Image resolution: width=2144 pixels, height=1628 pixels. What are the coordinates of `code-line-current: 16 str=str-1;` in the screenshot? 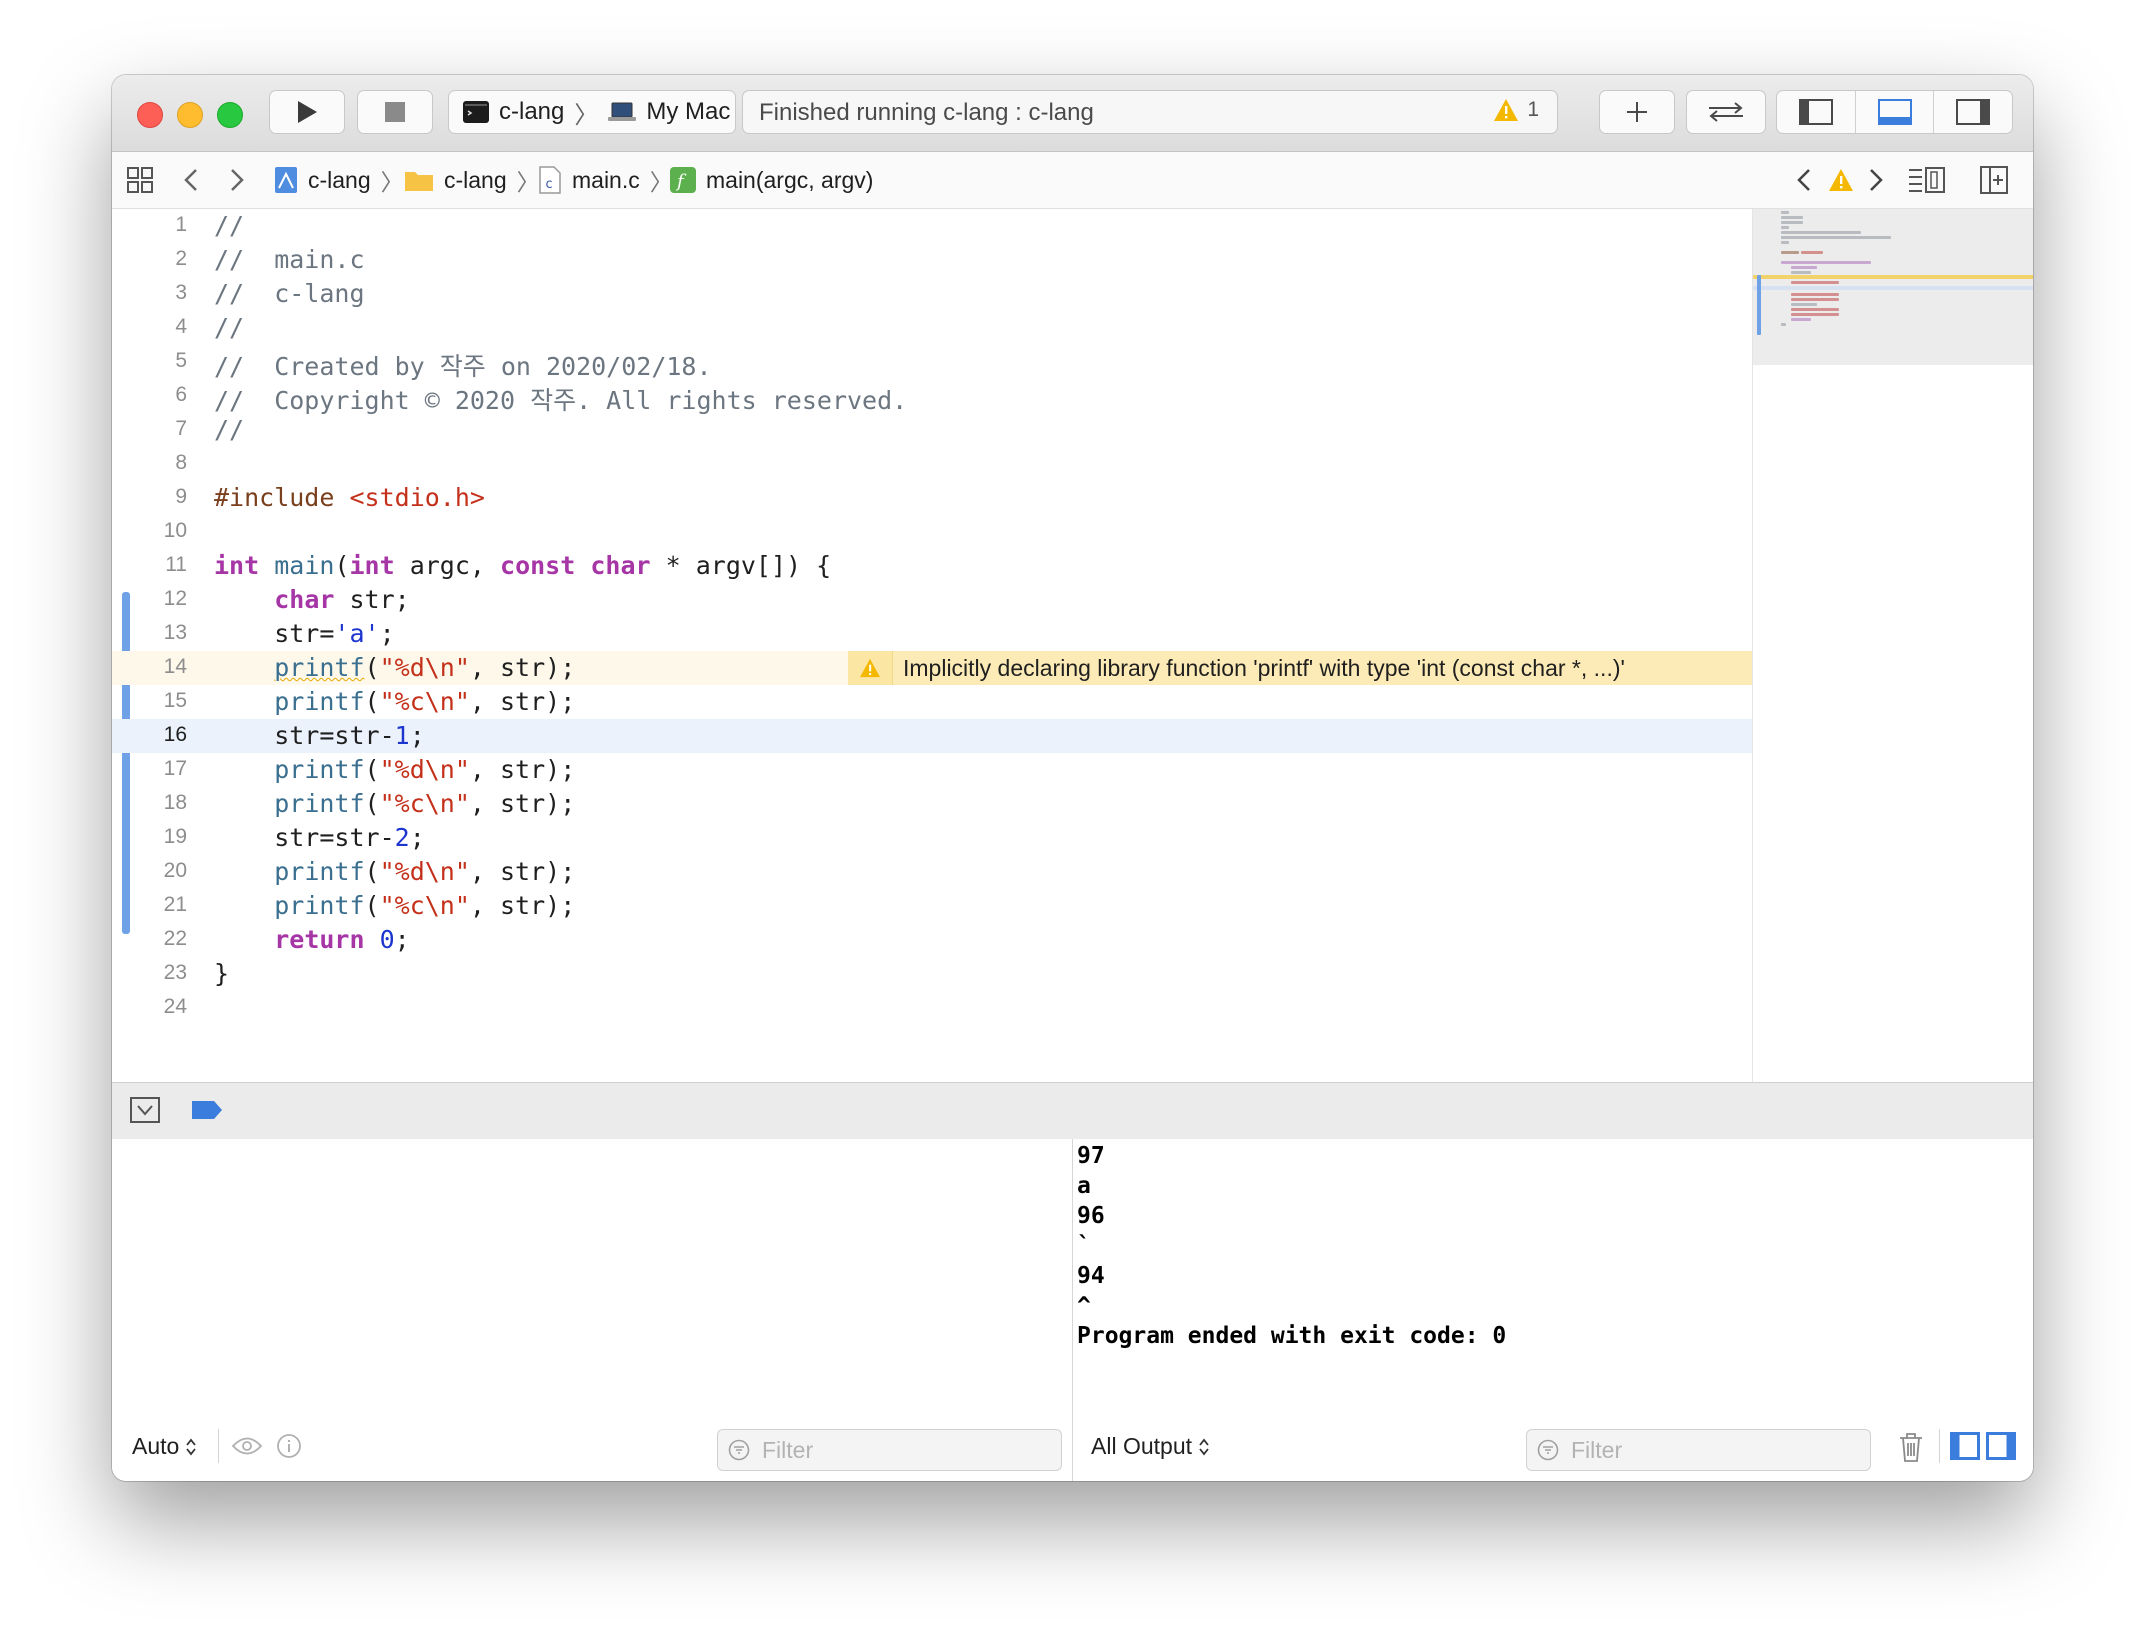 It's located at (932, 736).